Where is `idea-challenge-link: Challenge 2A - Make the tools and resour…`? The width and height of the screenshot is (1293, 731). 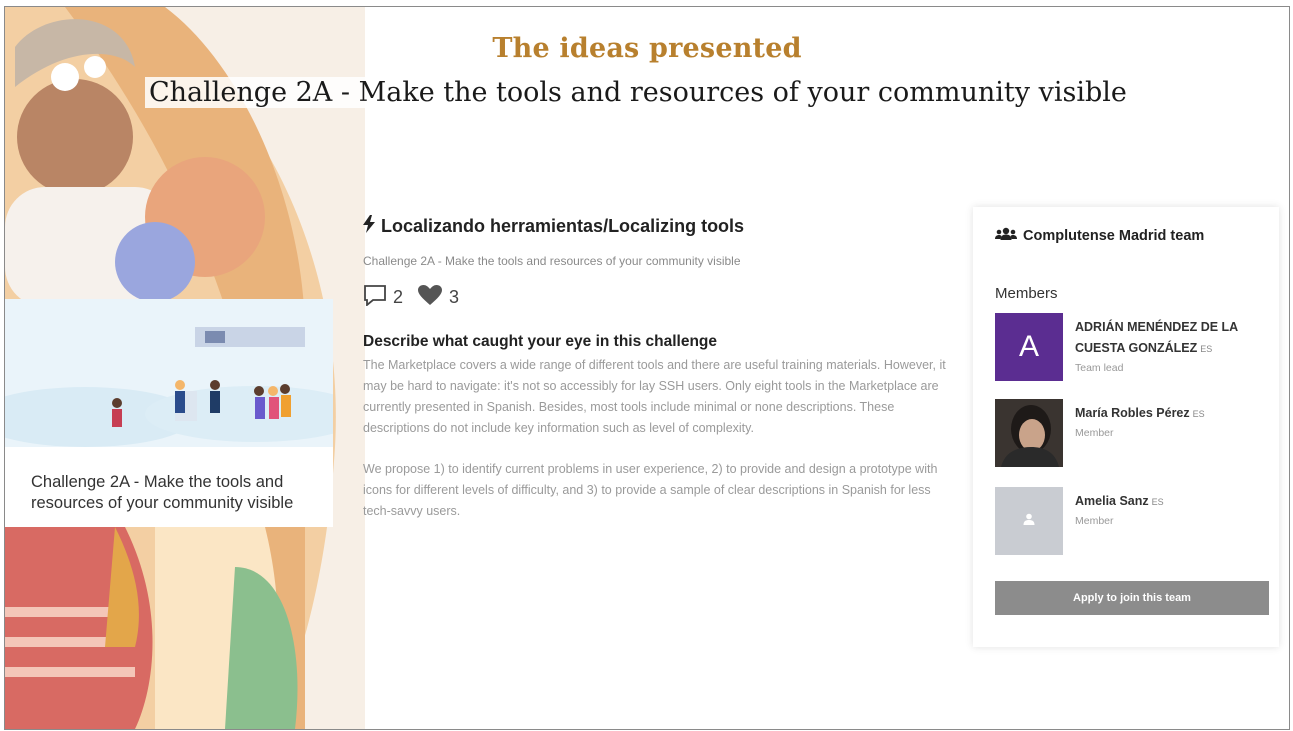
idea-challenge-link: Challenge 2A - Make the tools and resour… is located at coordinates (663, 261).